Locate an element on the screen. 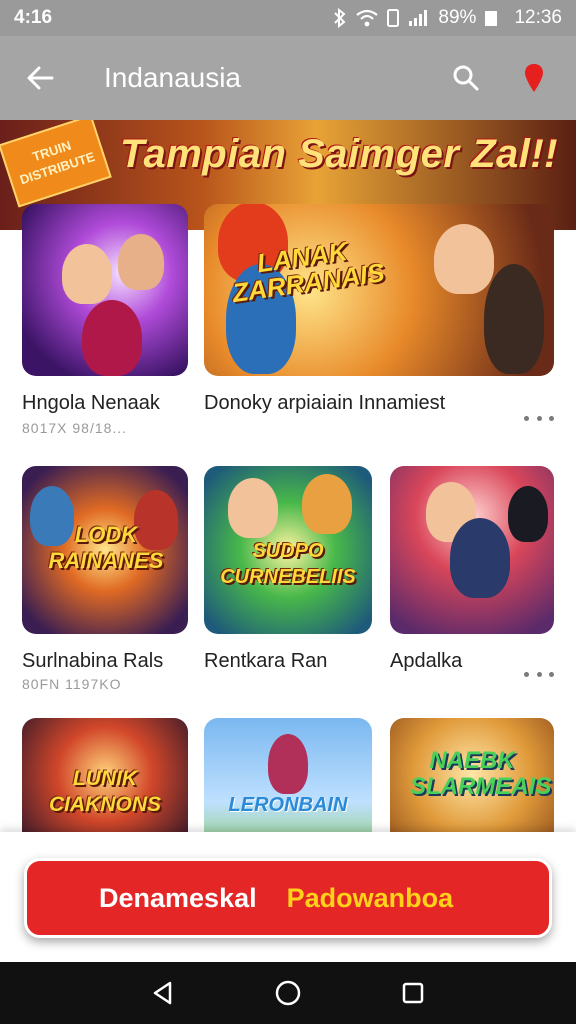  square-recents-icon is located at coordinates (413, 993).